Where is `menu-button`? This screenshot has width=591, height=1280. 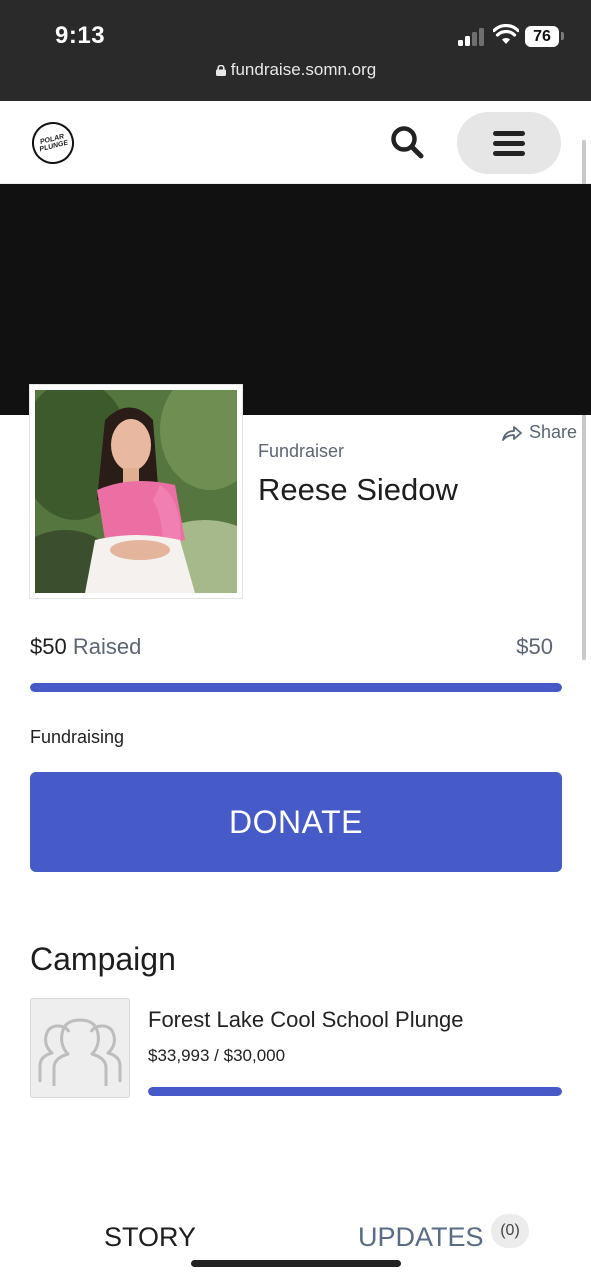
menu-button is located at coordinates (509, 143).